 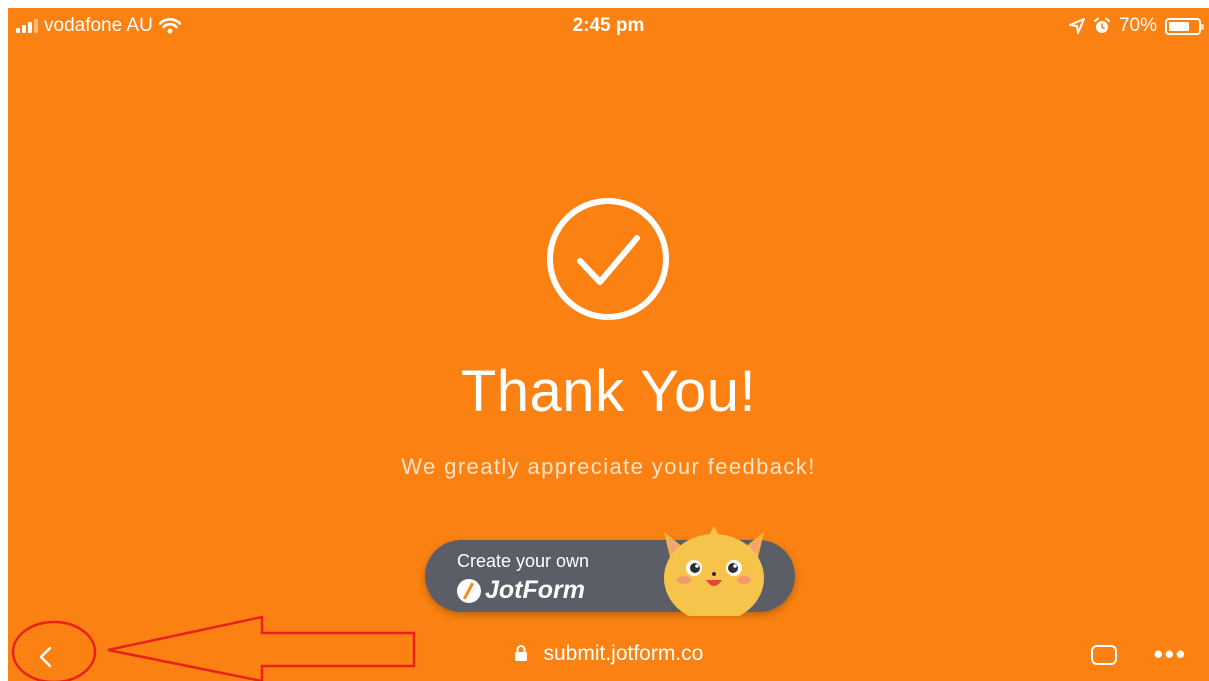 I want to click on tabs-icon, so click(x=1104, y=655).